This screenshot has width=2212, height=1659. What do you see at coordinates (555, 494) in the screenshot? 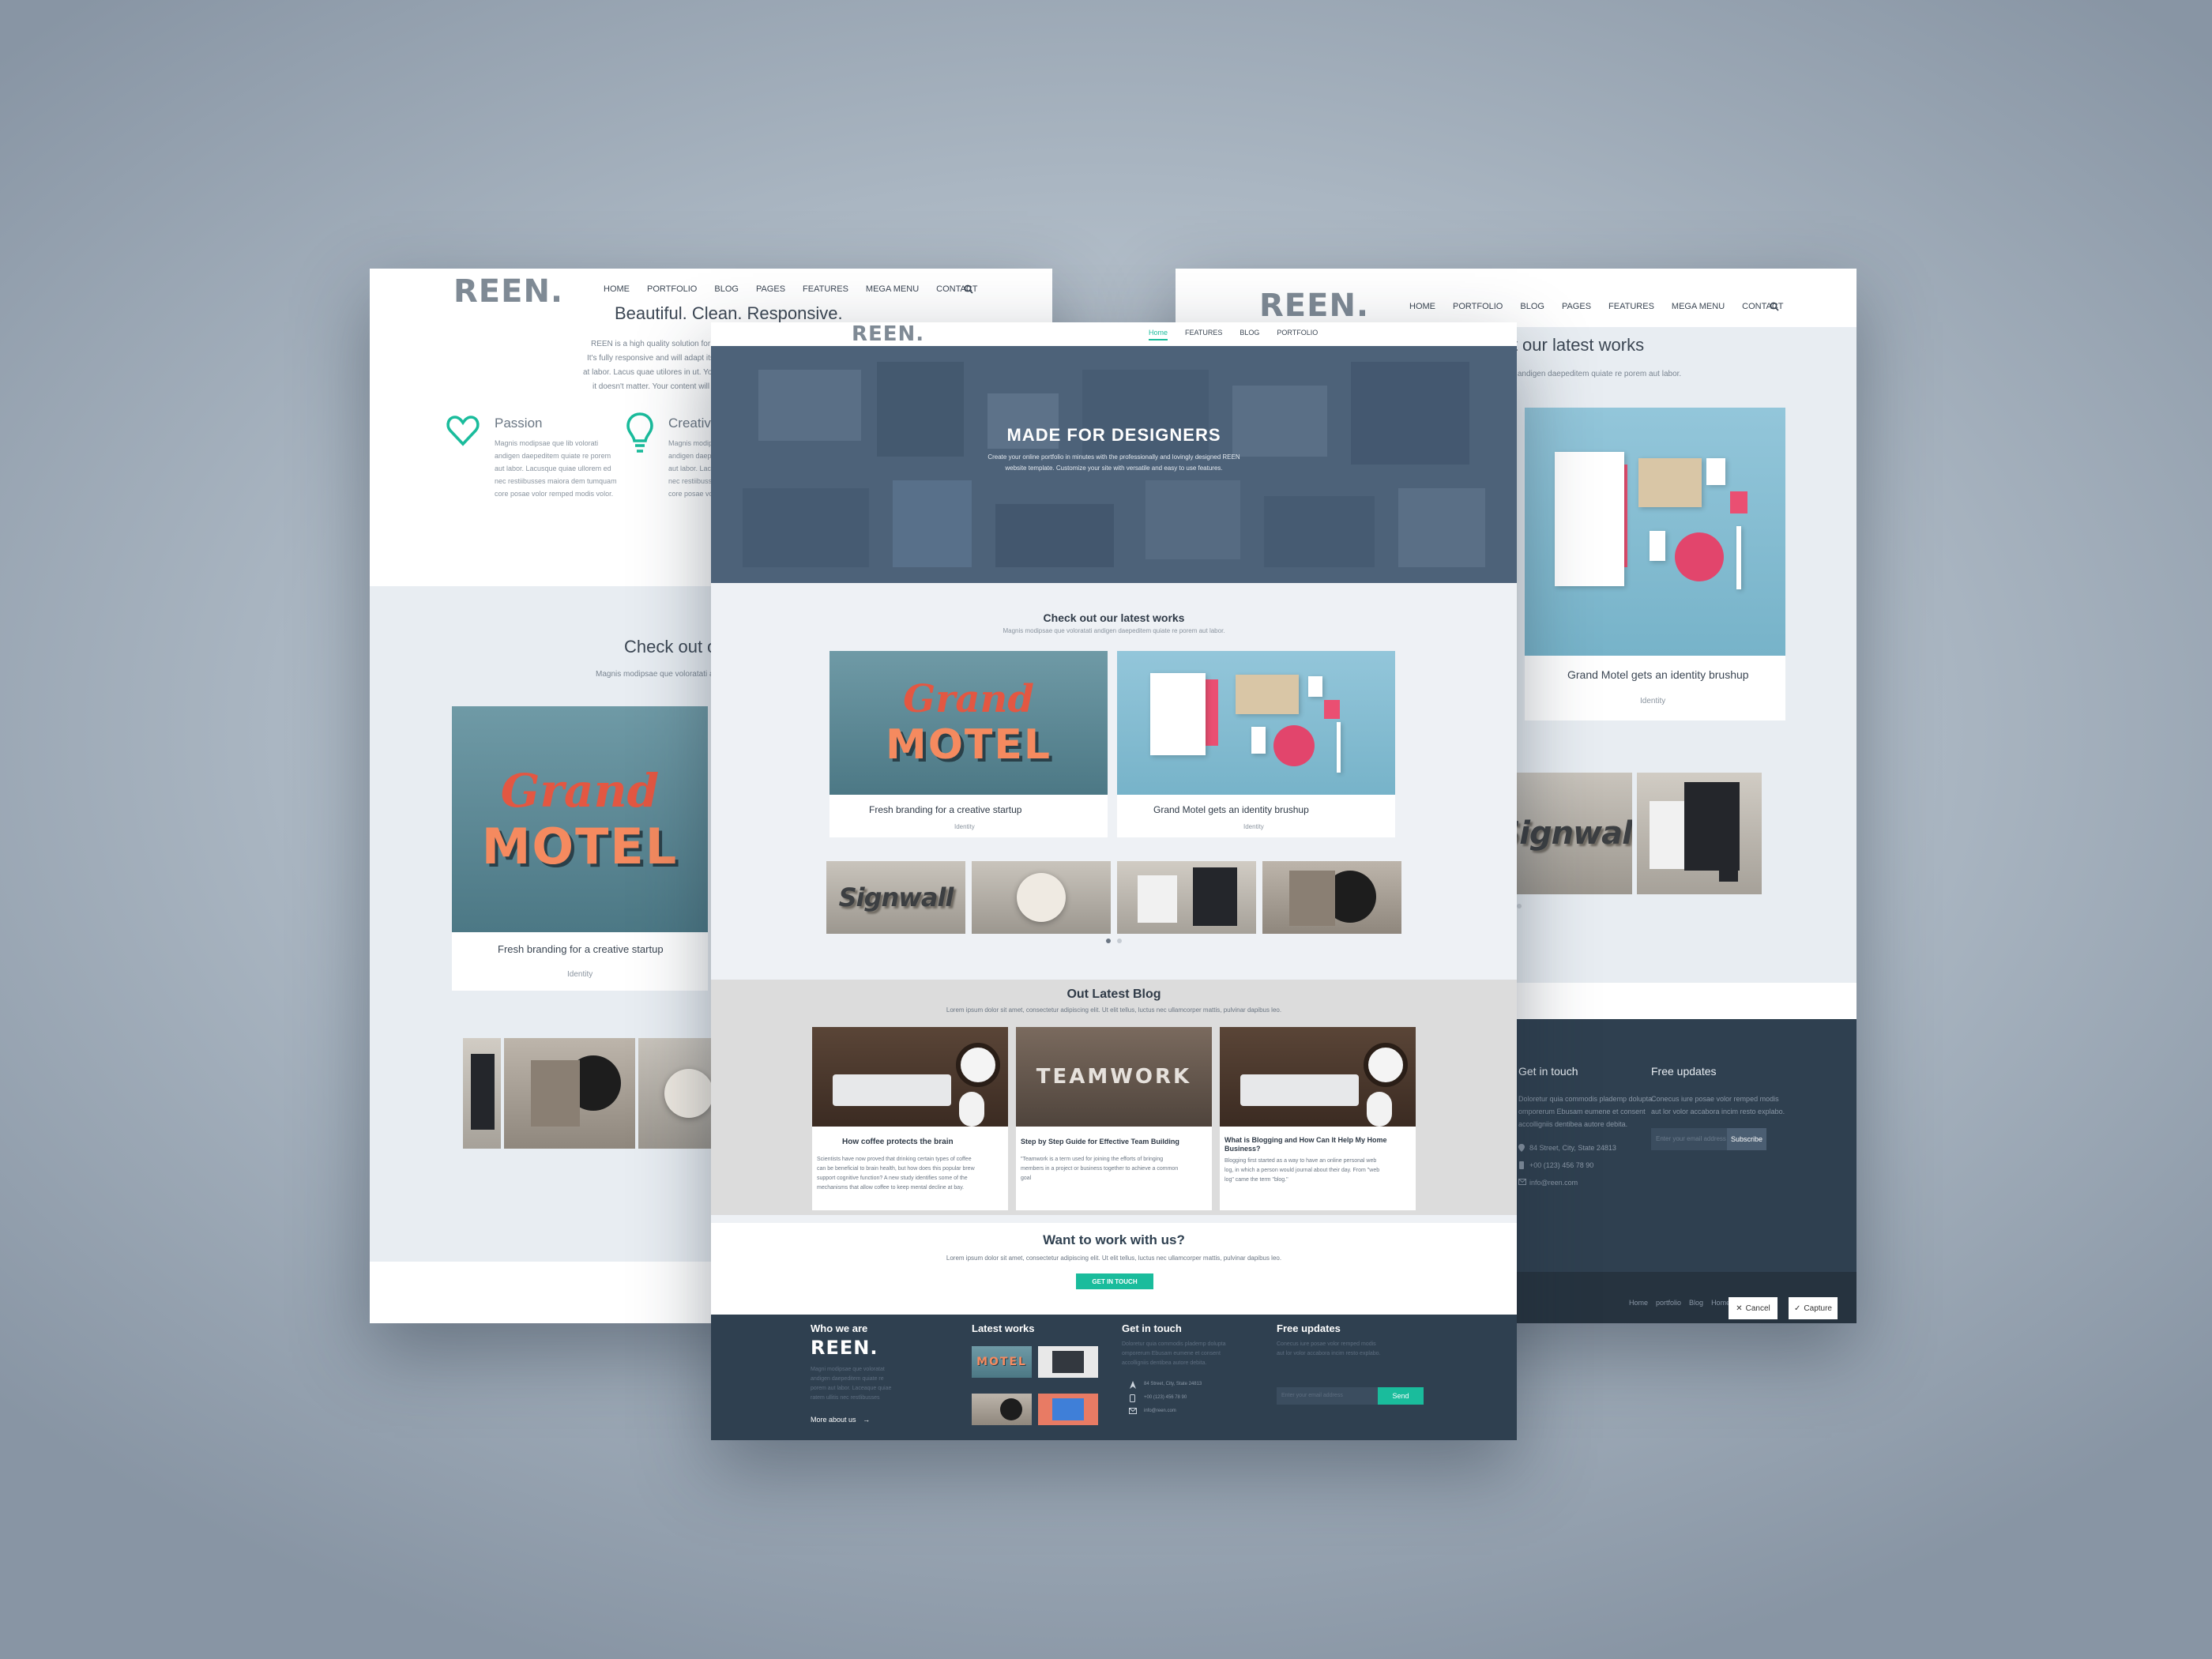
I see `feature-line: core posae volor remped modis volor.` at bounding box center [555, 494].